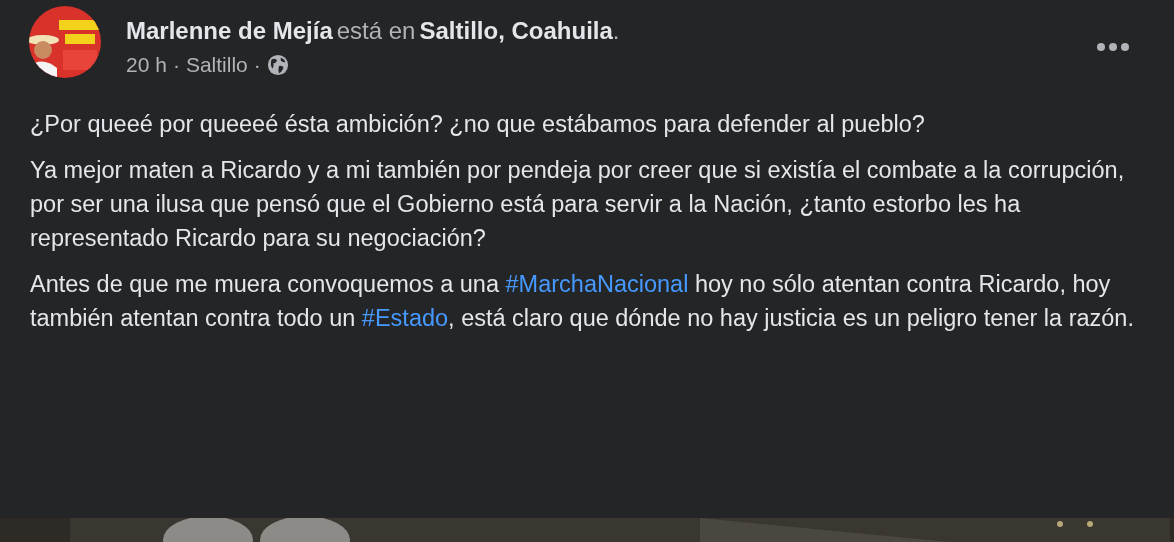 The height and width of the screenshot is (542, 1174). What do you see at coordinates (478, 124) in the screenshot?
I see `post-paragraph: ¿Por queeé por queeeé ésta ambición? ¿no que estábamos para defender al pueblo?` at bounding box center [478, 124].